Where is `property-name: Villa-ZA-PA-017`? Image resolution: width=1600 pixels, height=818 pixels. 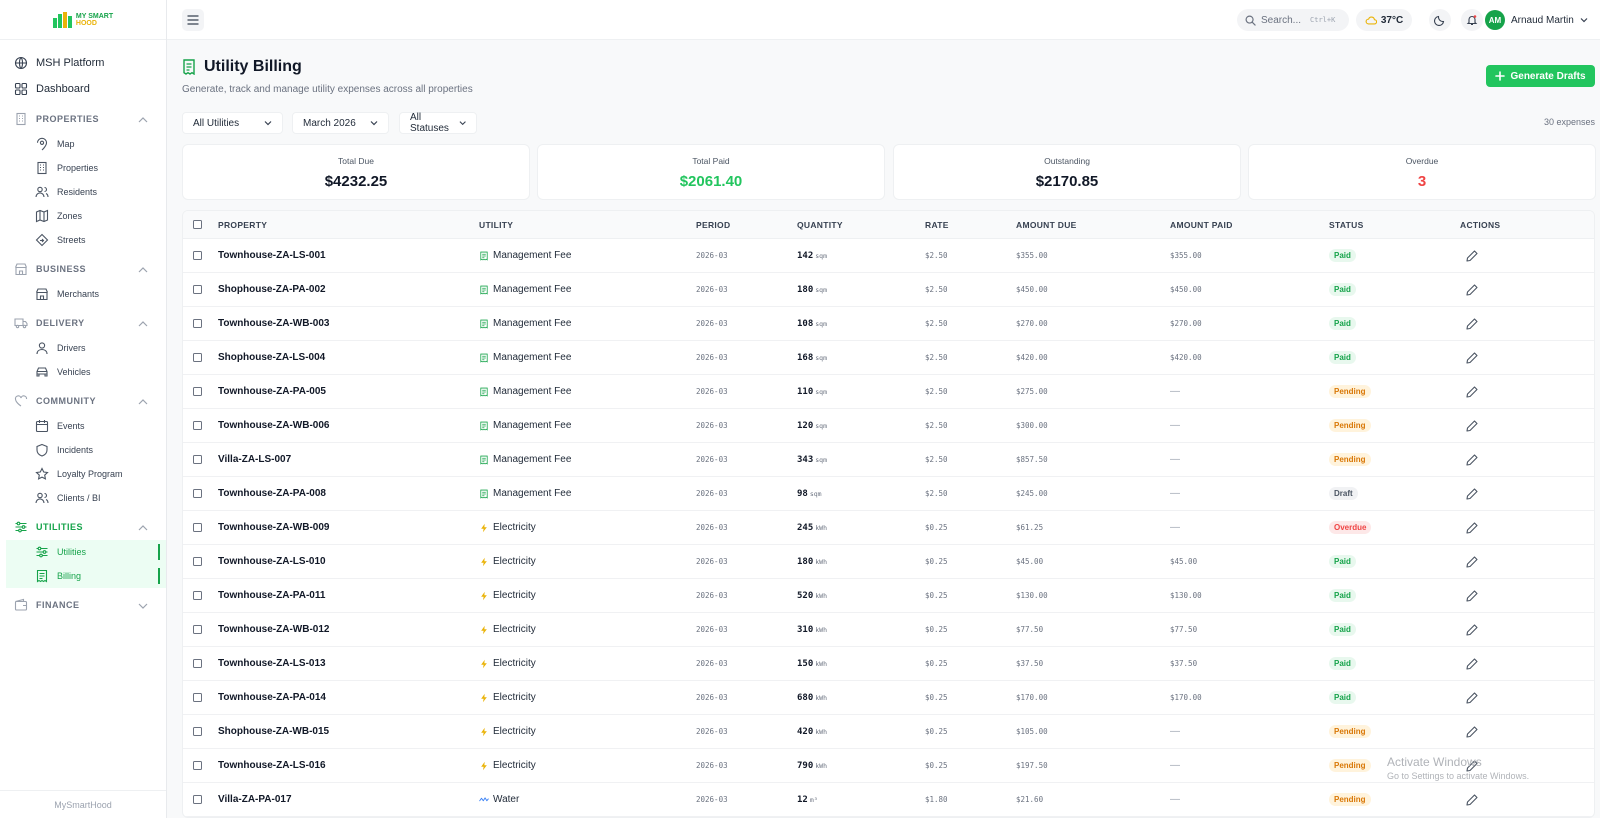 property-name: Villa-ZA-PA-017 is located at coordinates (255, 799).